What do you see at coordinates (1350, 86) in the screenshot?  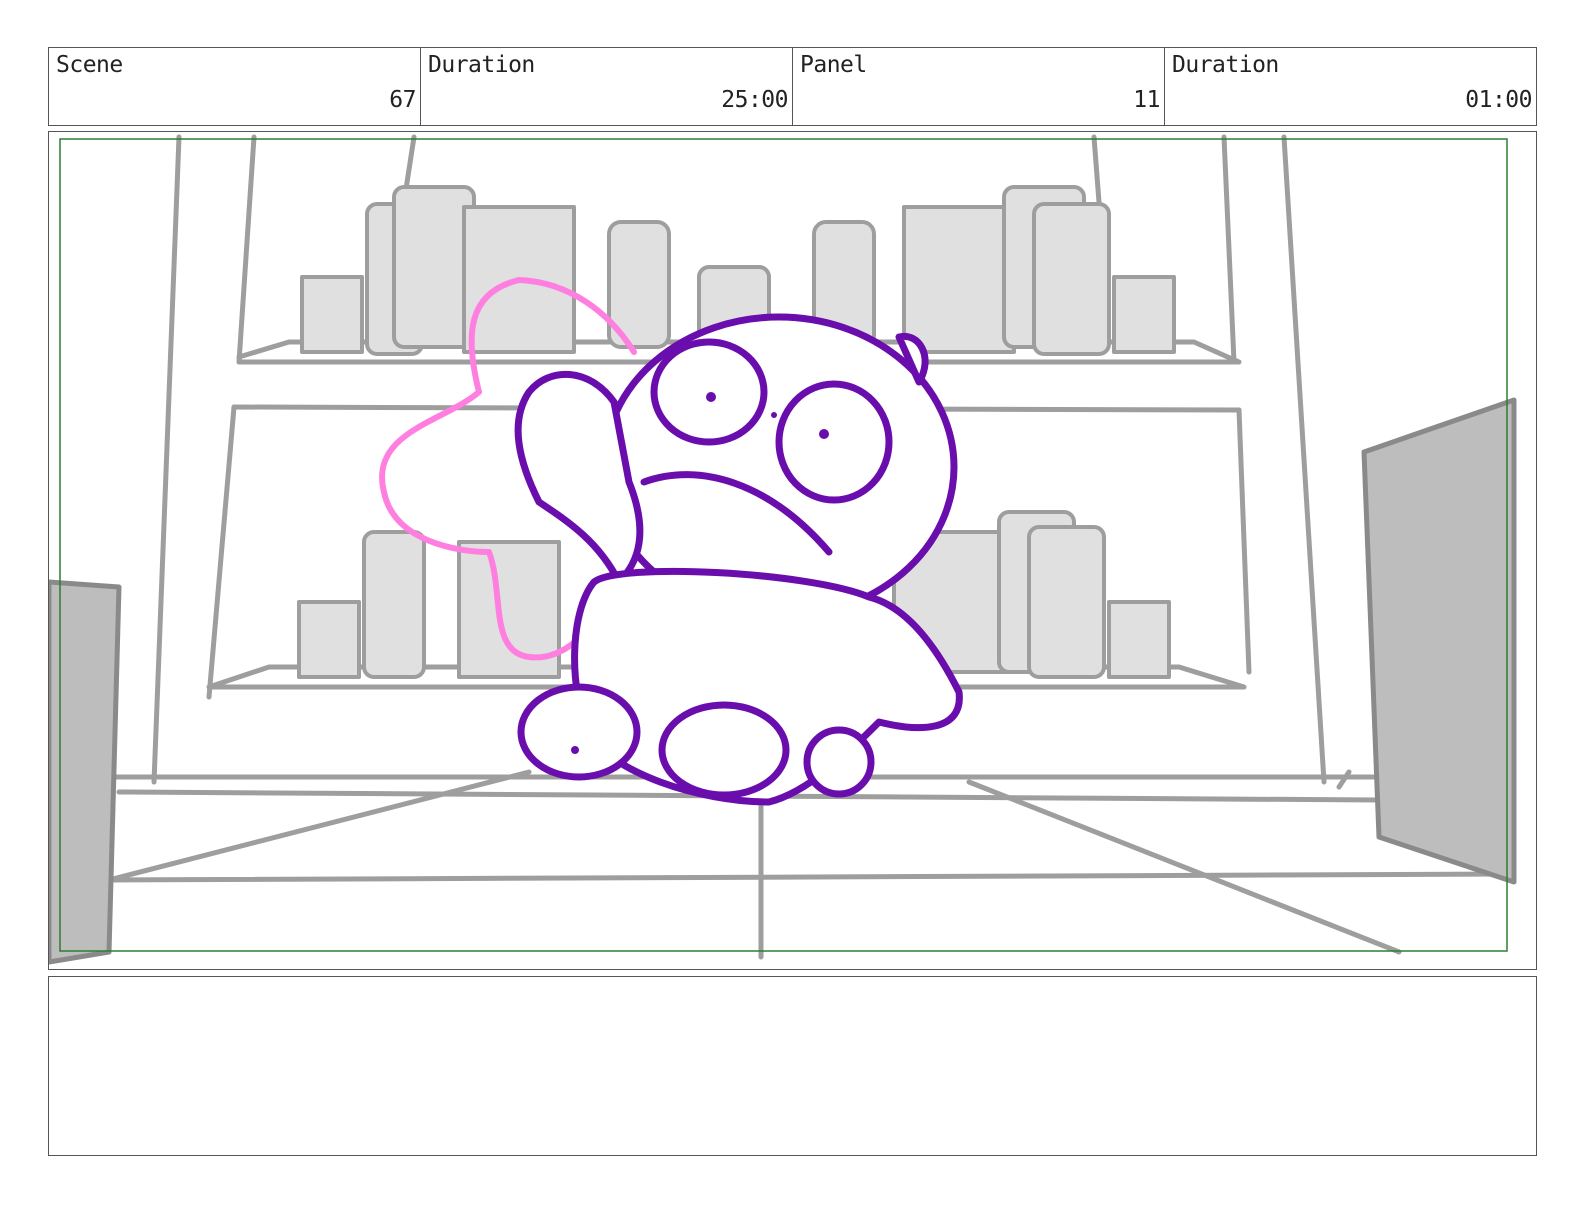 I see `panel-duration-cell: Duration 01:00` at bounding box center [1350, 86].